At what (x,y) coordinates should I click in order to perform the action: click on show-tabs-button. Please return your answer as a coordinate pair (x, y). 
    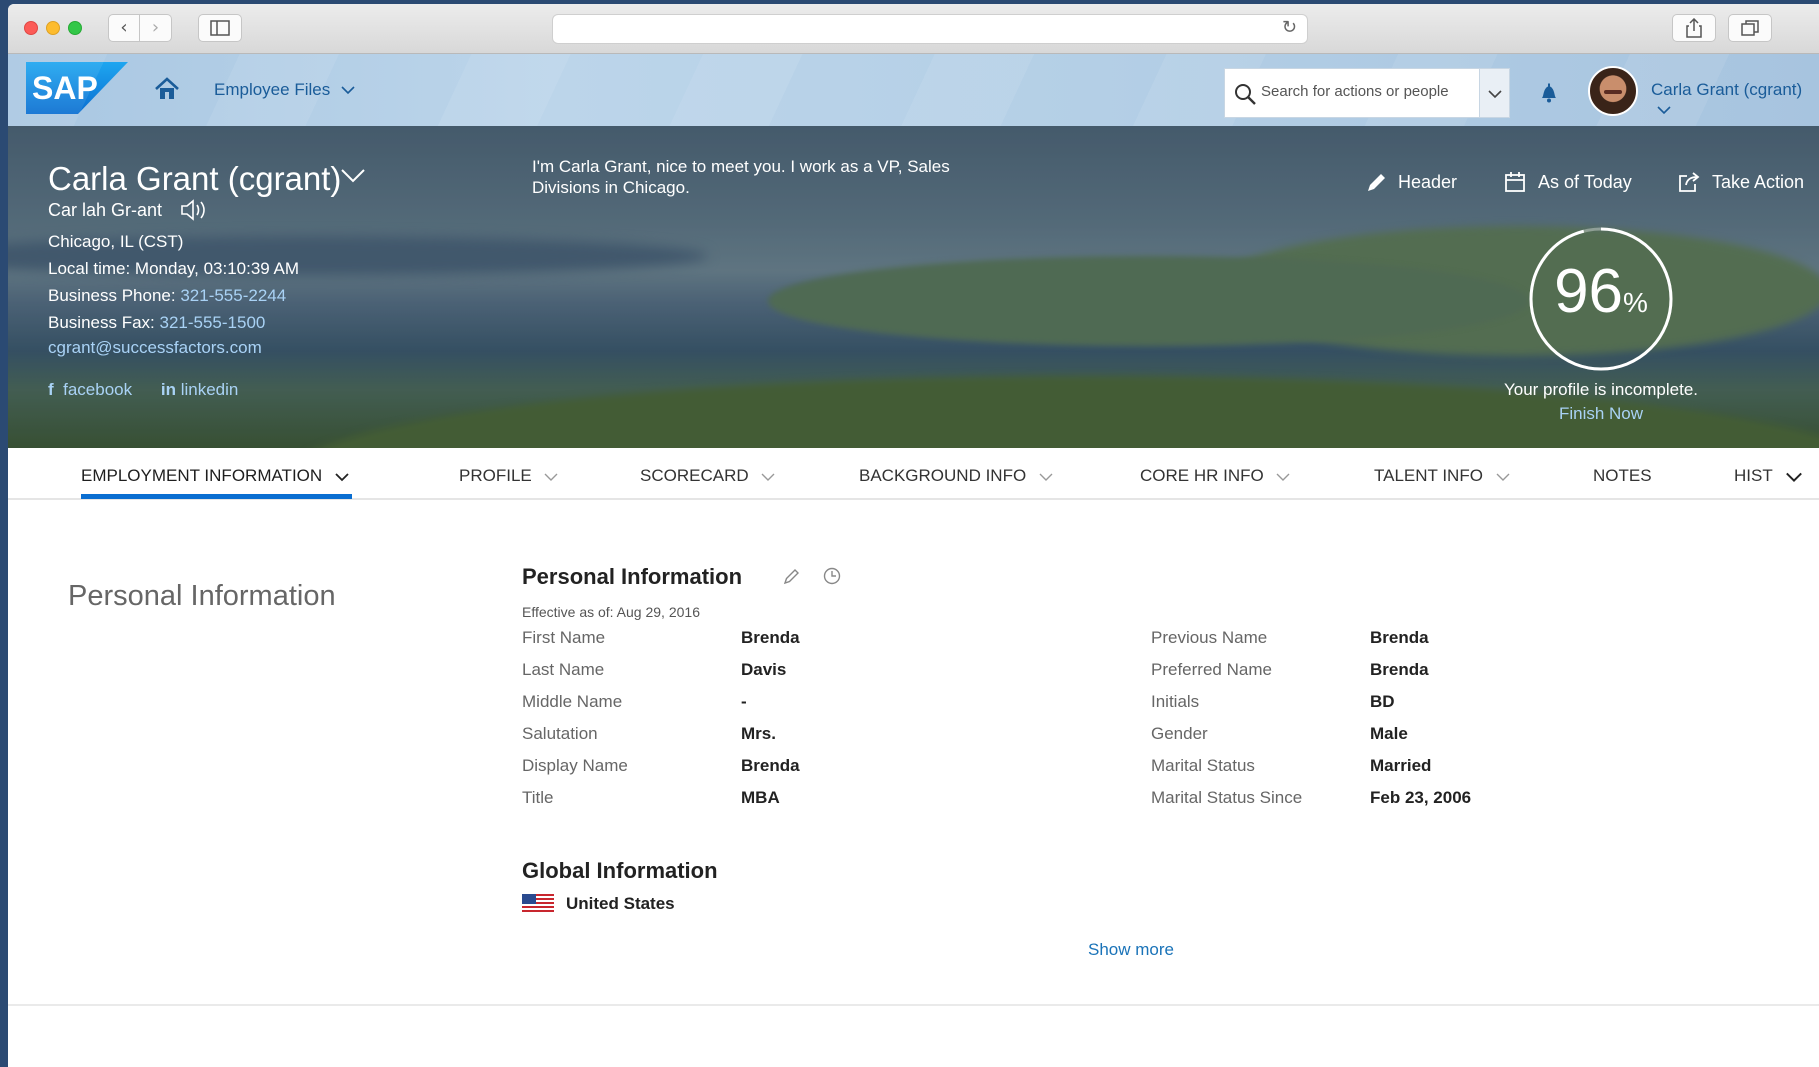
    Looking at the image, I should click on (1750, 28).